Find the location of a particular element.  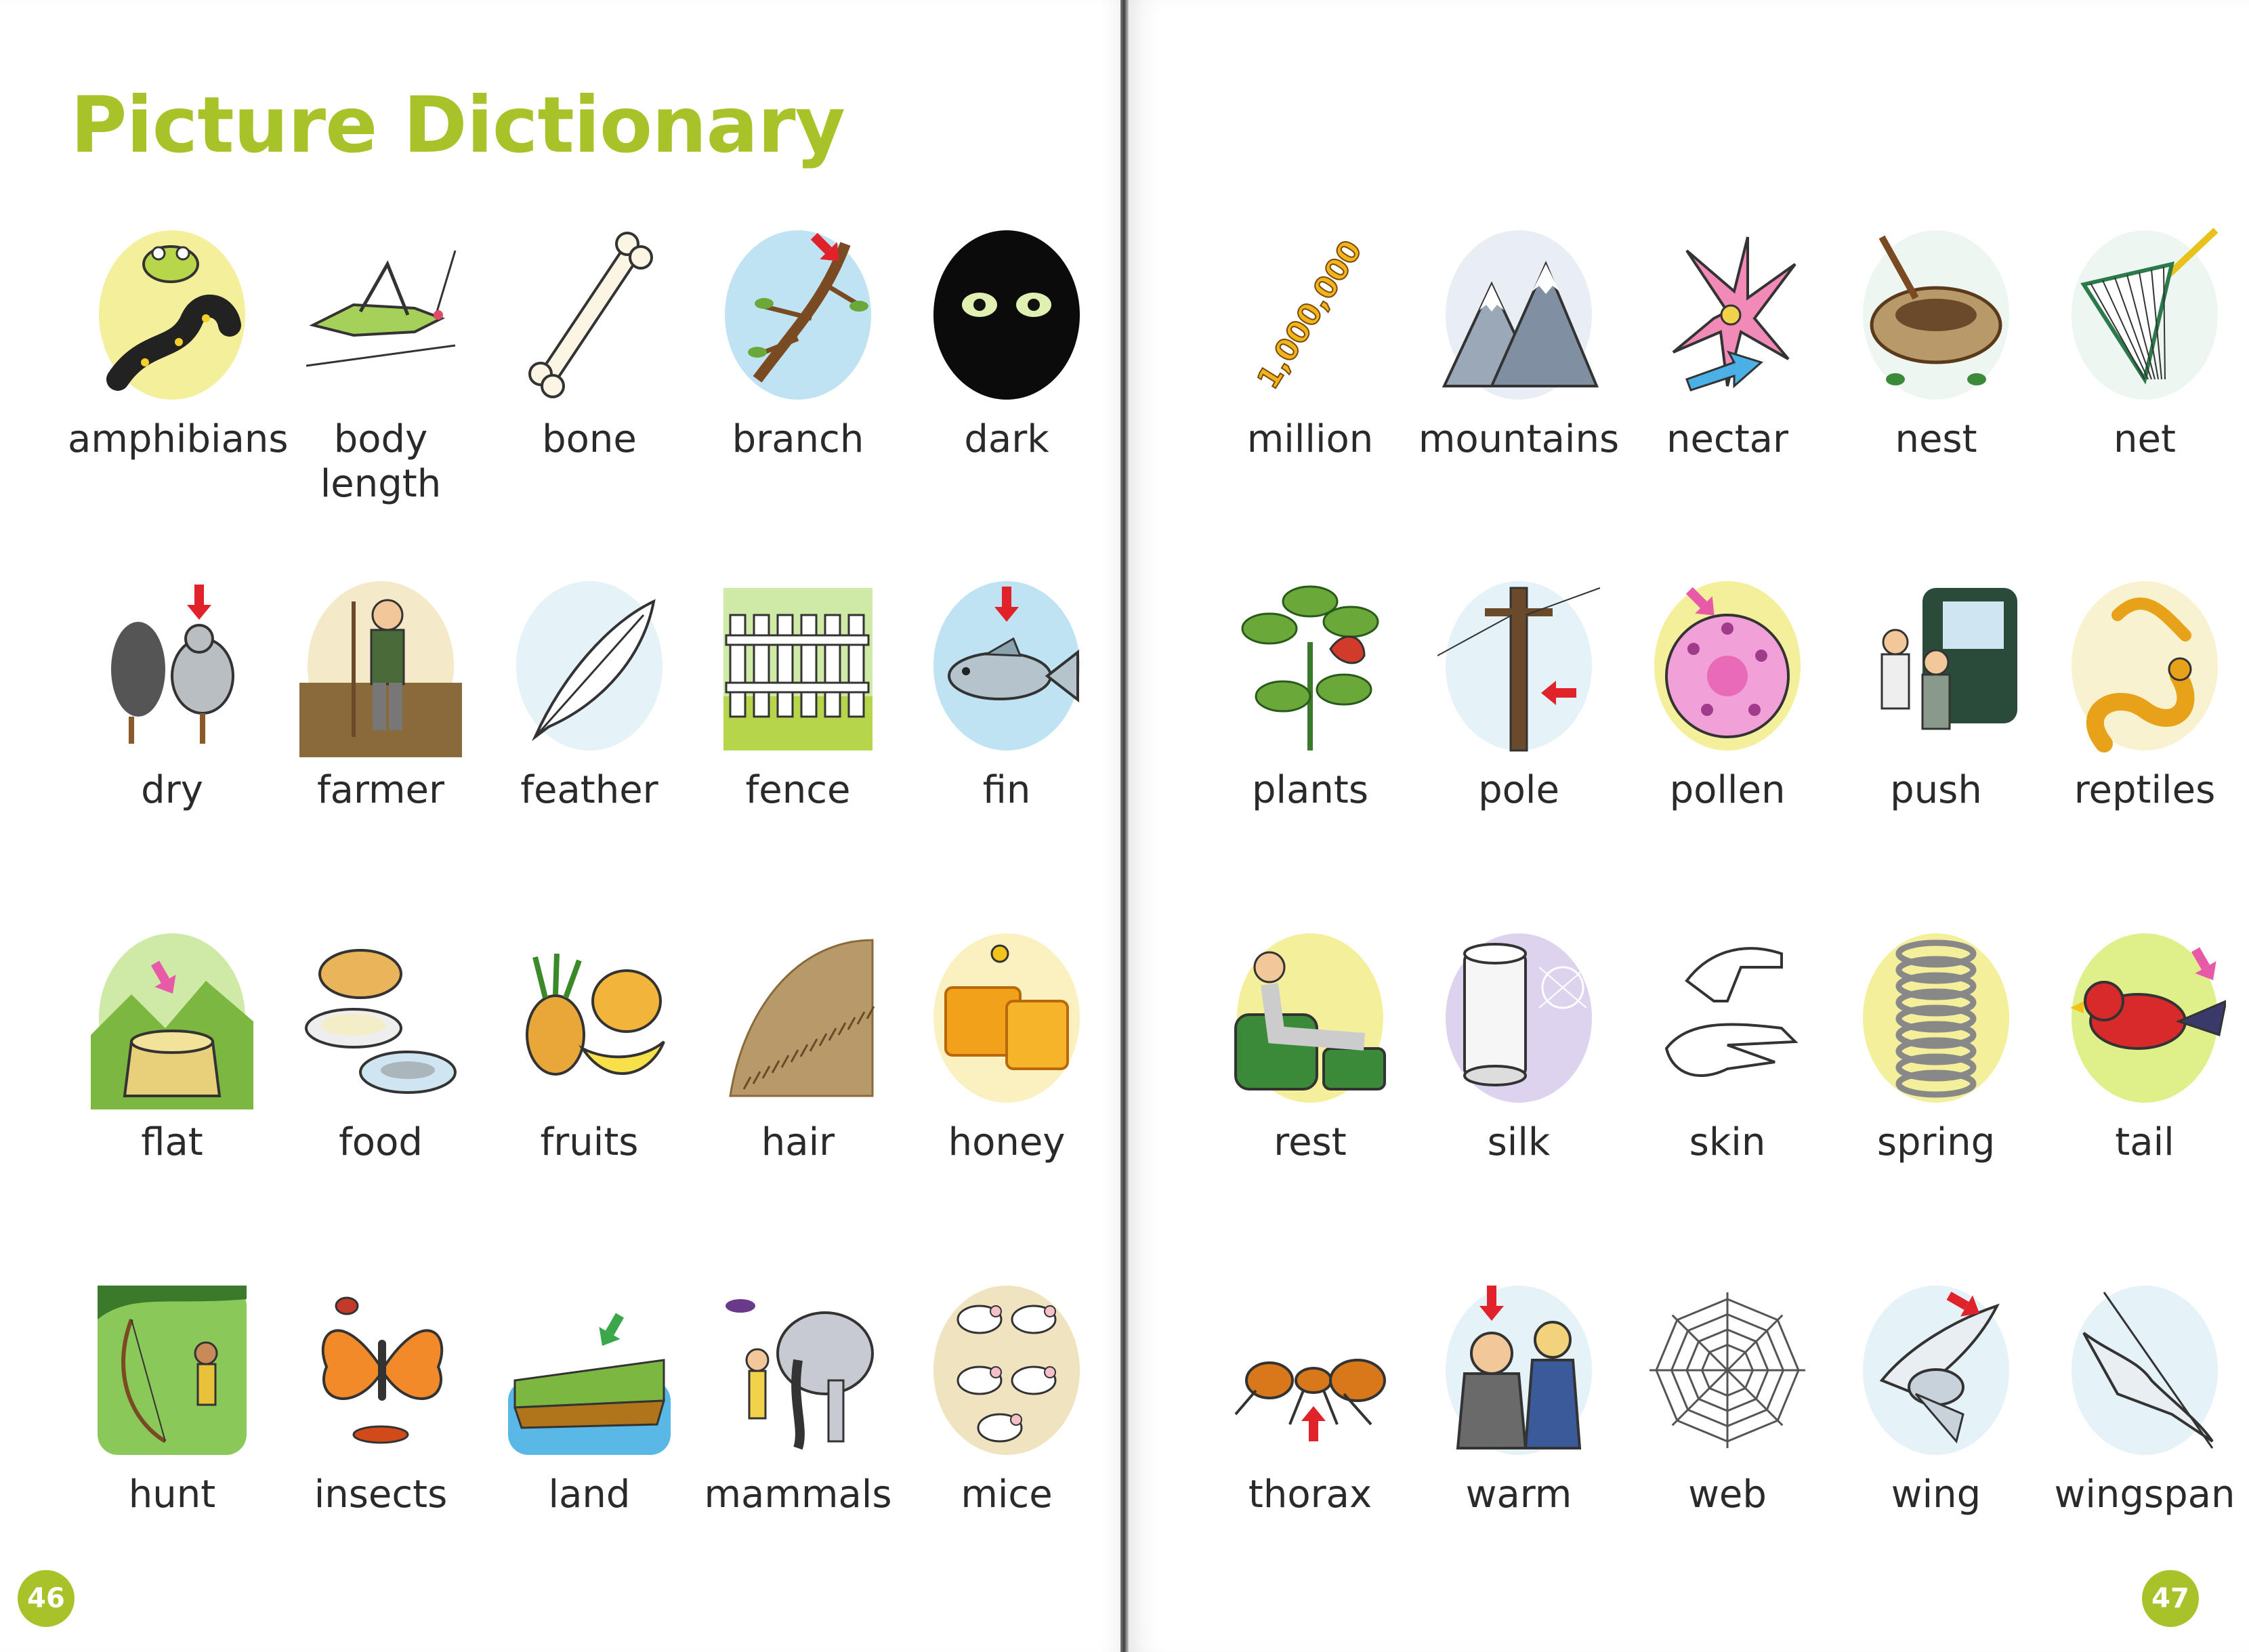

dictionary-entry: silk is located at coordinates (1518, 1086).